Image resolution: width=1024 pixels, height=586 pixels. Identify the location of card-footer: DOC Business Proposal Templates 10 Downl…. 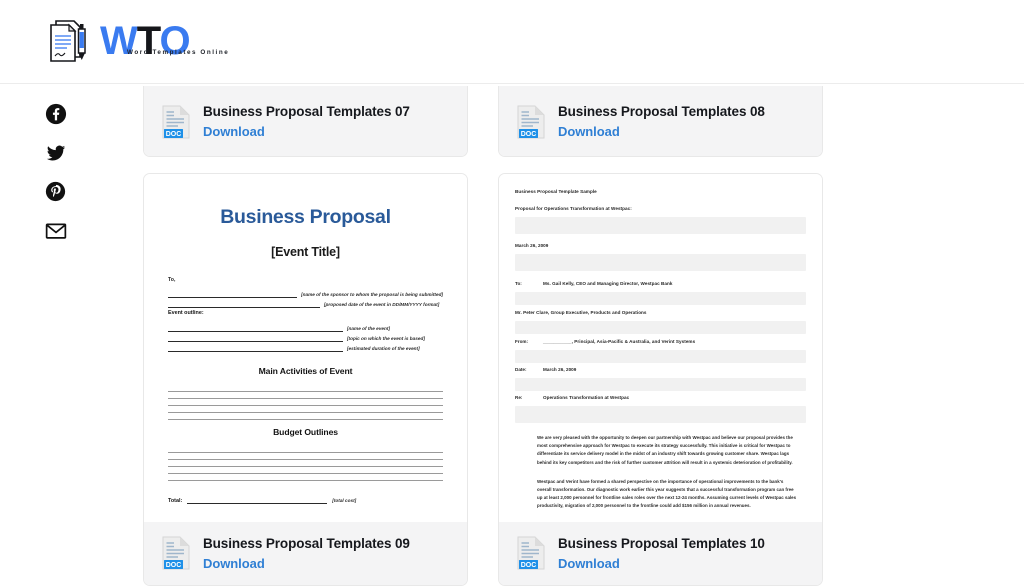
(660, 553).